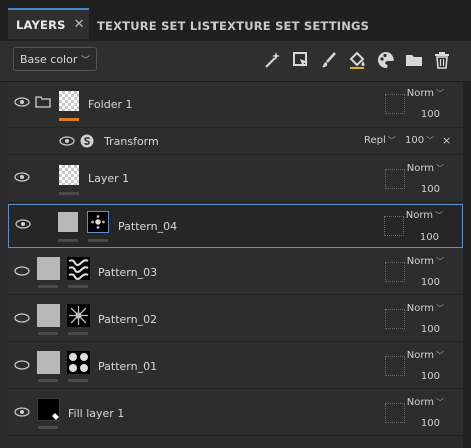 This screenshot has width=471, height=448. Describe the element at coordinates (235, 105) in the screenshot. I see `layer-row-folder-1: Folder 1 Norm ﹀ 100` at that location.